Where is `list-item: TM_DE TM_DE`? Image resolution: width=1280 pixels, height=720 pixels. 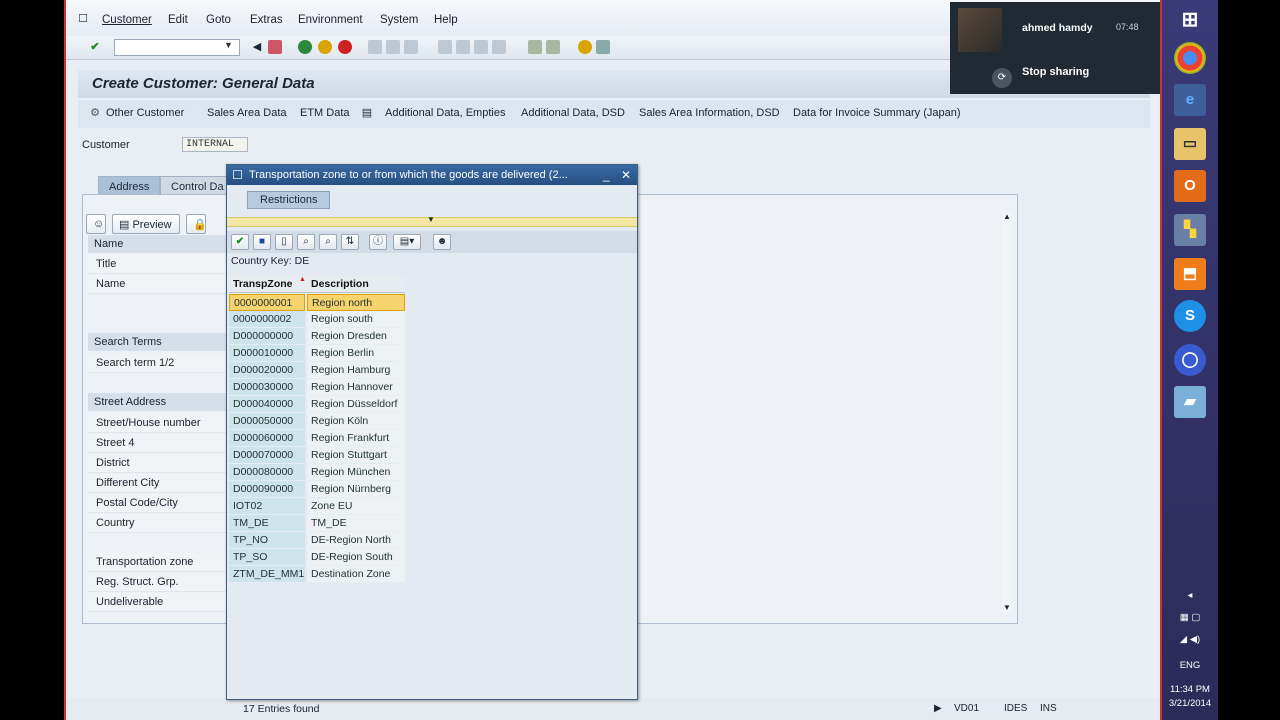 list-item: TM_DE TM_DE is located at coordinates (317, 523).